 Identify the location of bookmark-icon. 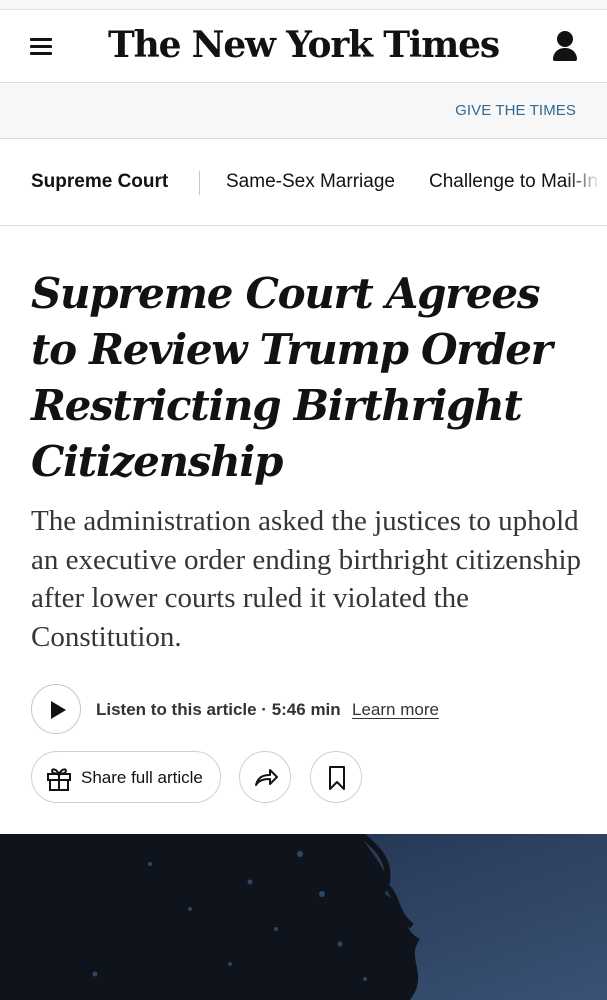
(337, 778).